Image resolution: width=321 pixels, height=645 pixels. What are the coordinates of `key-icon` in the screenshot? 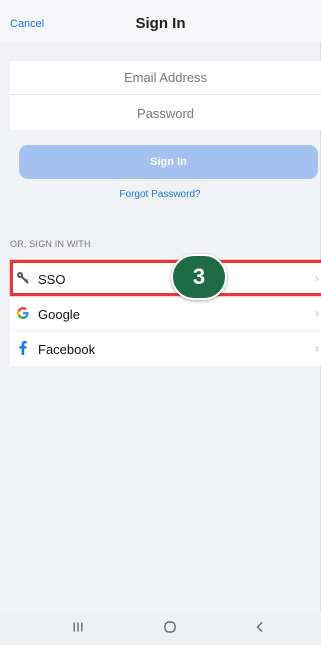 It's located at (23, 278).